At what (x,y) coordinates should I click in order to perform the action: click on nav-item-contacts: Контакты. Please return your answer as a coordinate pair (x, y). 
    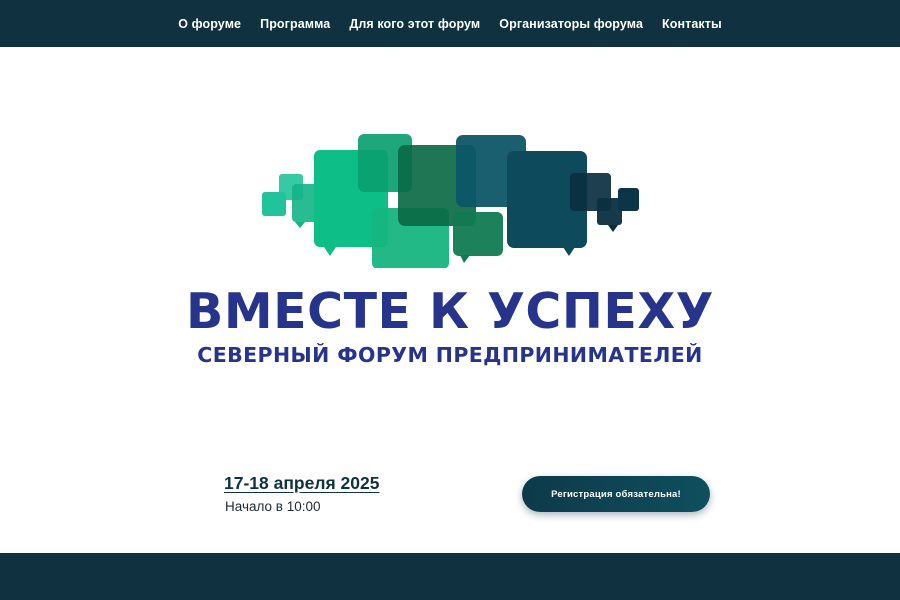
    Looking at the image, I should click on (692, 24).